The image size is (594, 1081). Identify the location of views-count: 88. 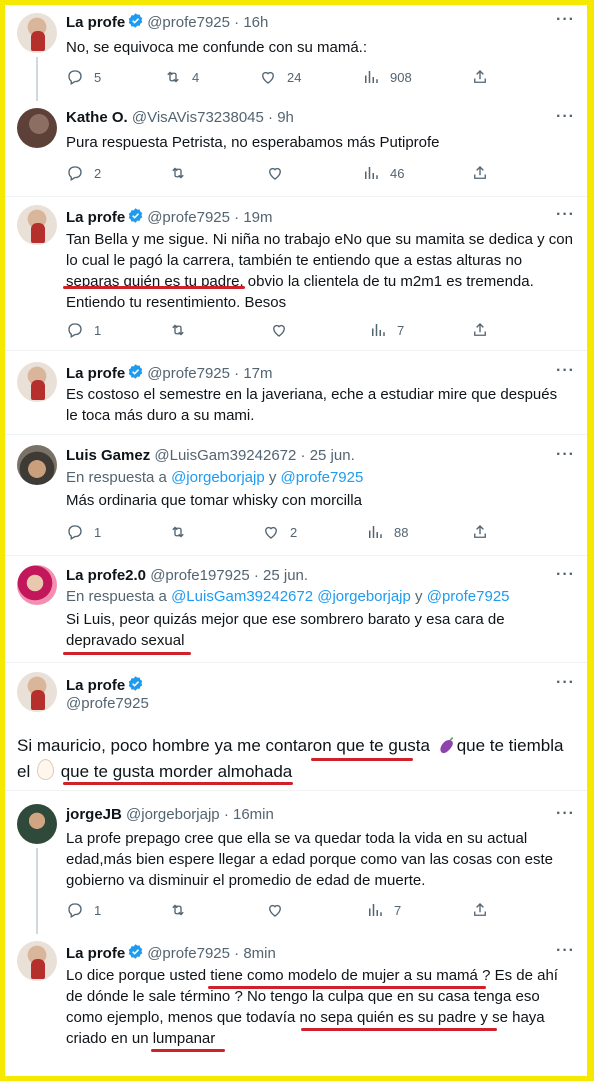
(401, 532).